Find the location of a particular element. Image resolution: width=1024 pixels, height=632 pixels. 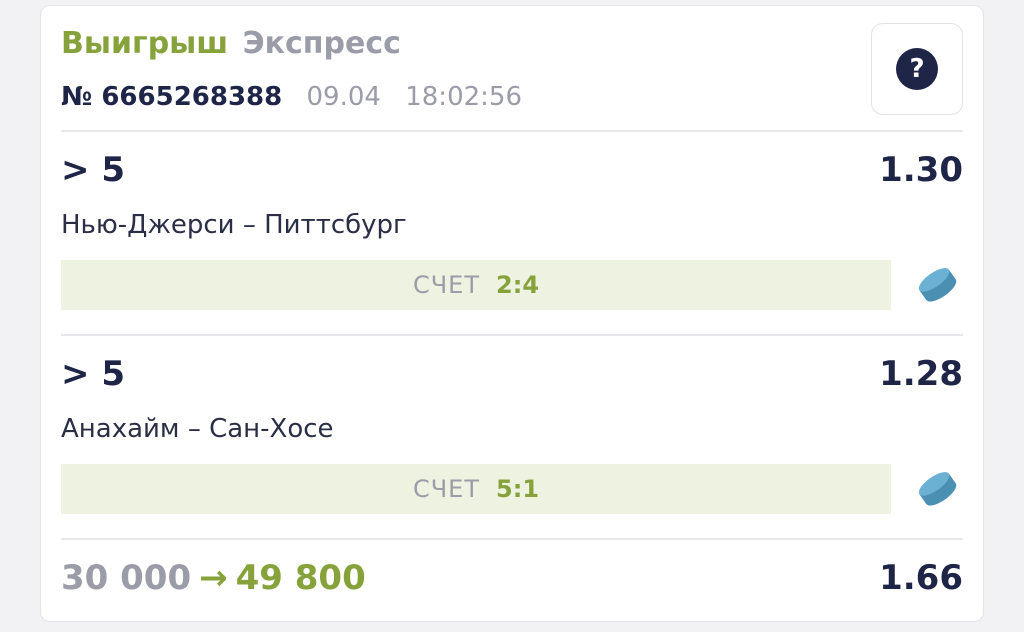

ticket-meta: № 6665268388 09.04 18:02:56 is located at coordinates (291, 97).